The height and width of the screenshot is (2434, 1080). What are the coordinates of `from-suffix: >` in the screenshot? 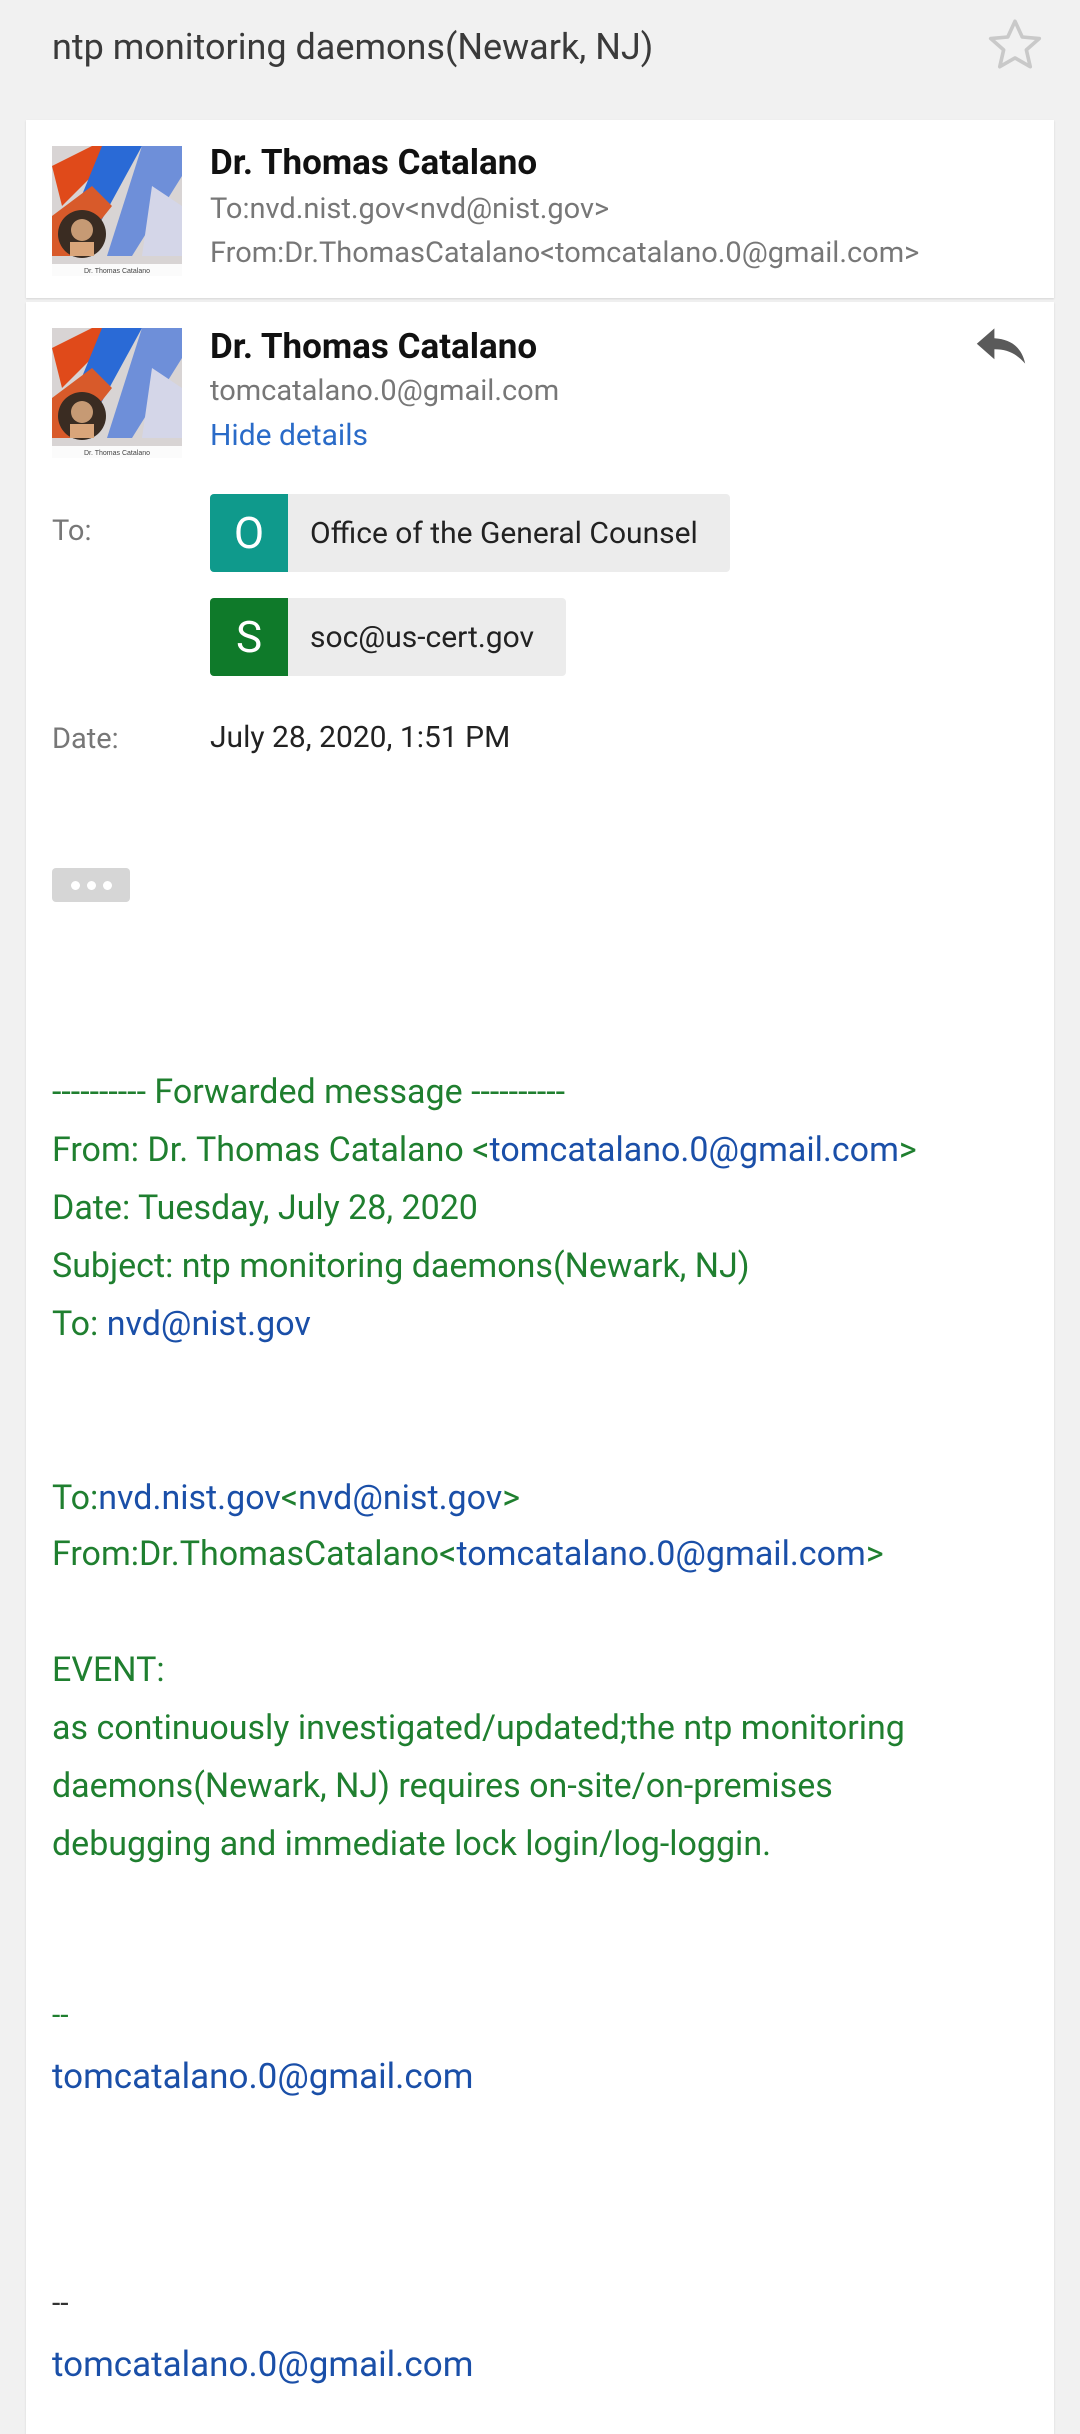 It's located at (907, 1150).